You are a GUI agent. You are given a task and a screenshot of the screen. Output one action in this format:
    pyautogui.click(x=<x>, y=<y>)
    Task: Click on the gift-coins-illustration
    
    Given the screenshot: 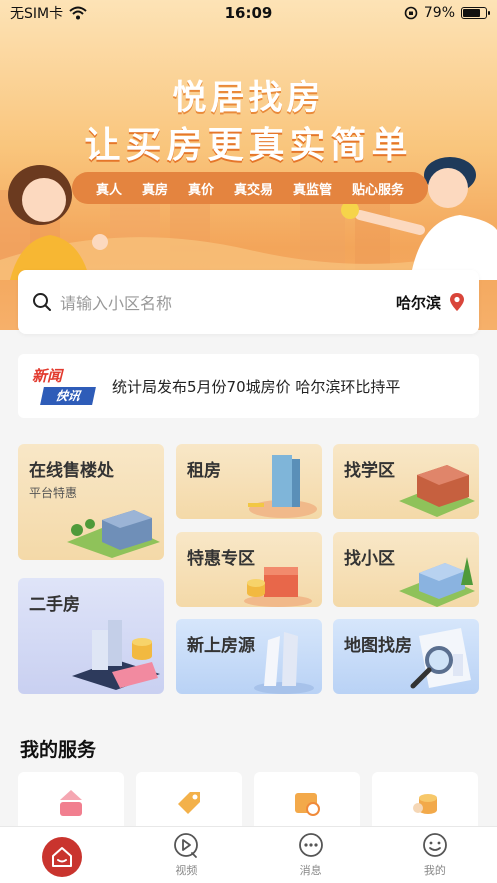 What is the action you would take?
    pyautogui.click(x=278, y=587)
    